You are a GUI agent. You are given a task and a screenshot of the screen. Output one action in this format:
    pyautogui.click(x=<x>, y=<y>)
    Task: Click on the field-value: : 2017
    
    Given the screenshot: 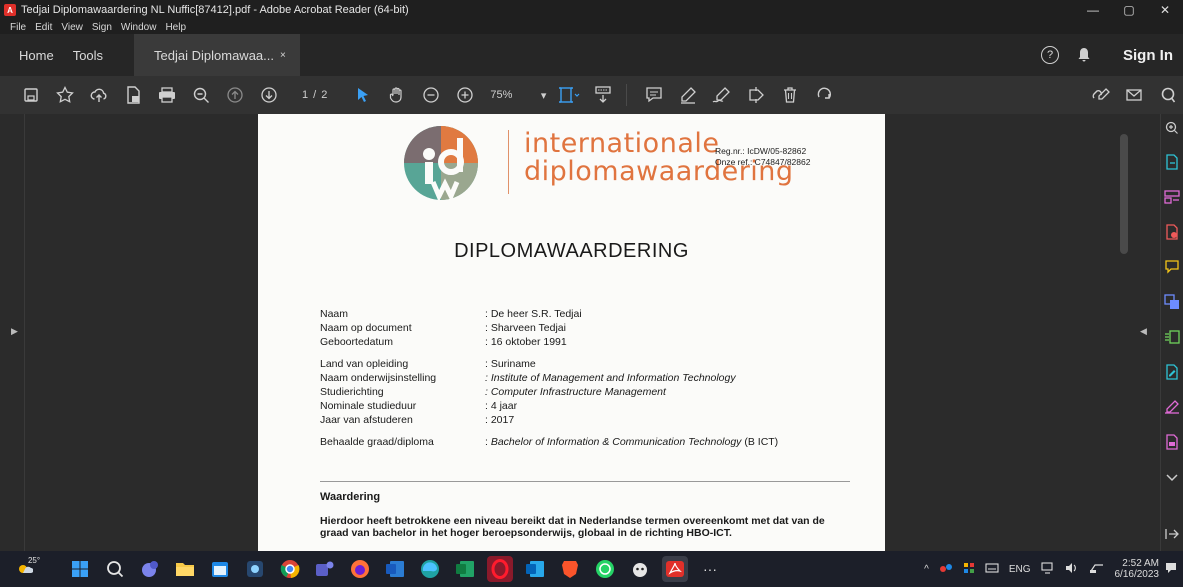 What is the action you would take?
    pyautogui.click(x=500, y=420)
    